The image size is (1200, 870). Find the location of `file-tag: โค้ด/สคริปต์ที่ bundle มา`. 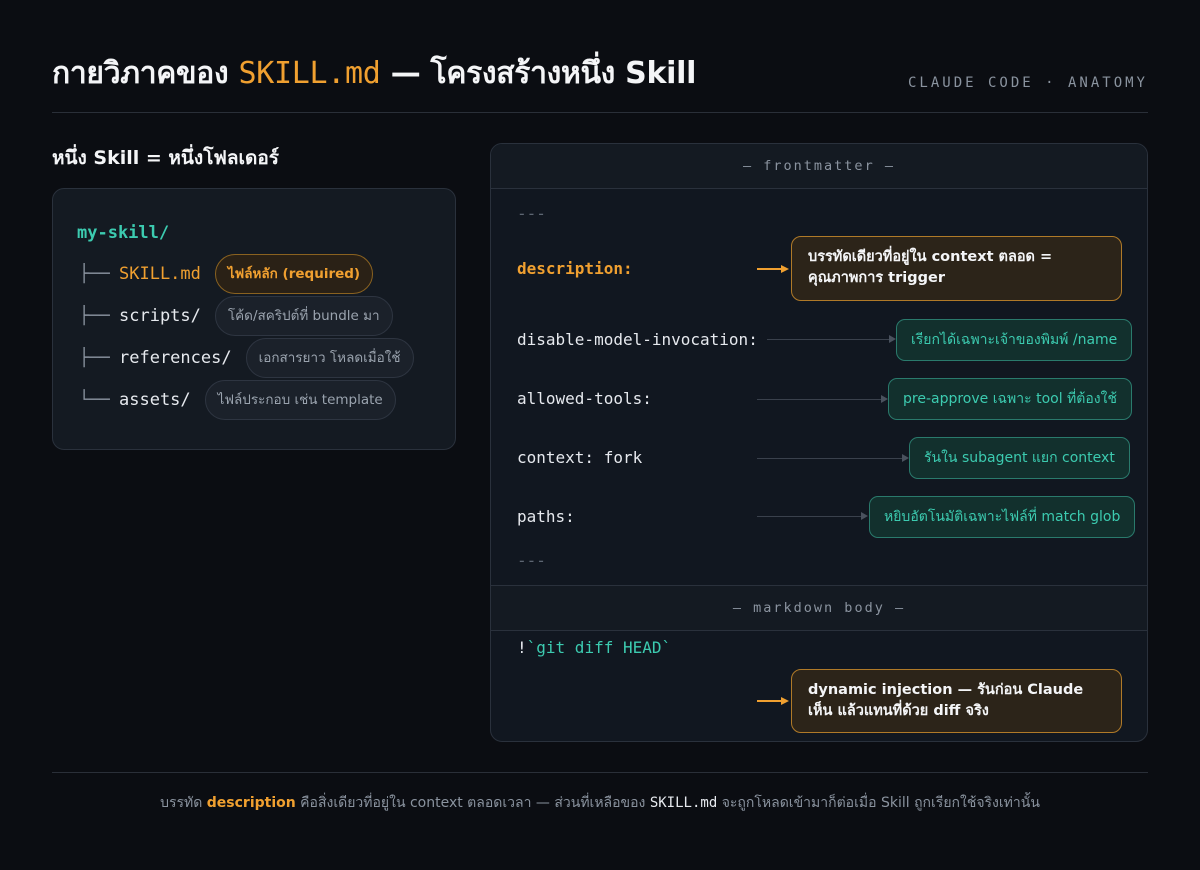

file-tag: โค้ด/สคริปต์ที่ bundle มา is located at coordinates (303, 316).